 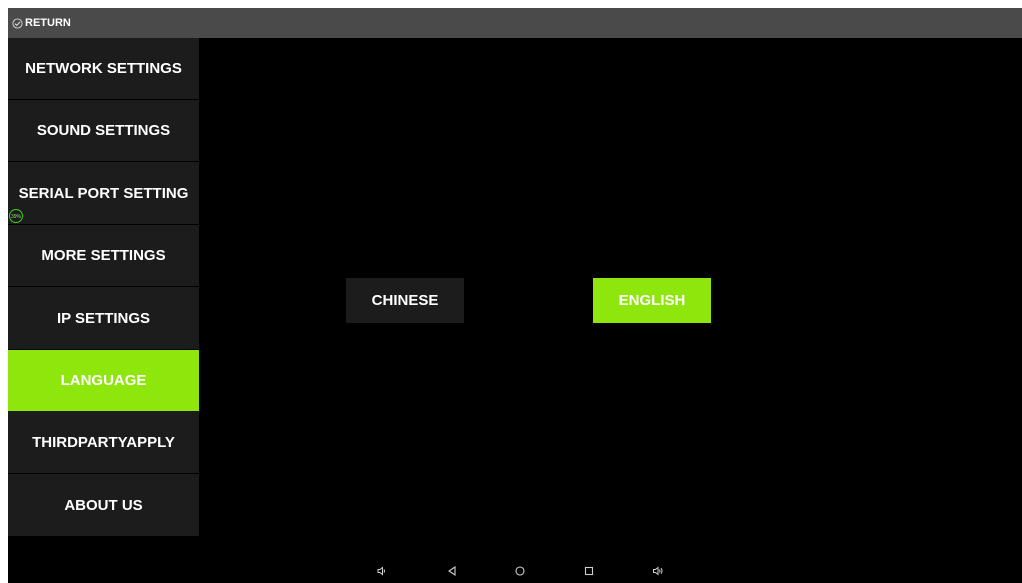 I want to click on sidebar-item-label: SOUND SETTINGS, so click(x=103, y=130).